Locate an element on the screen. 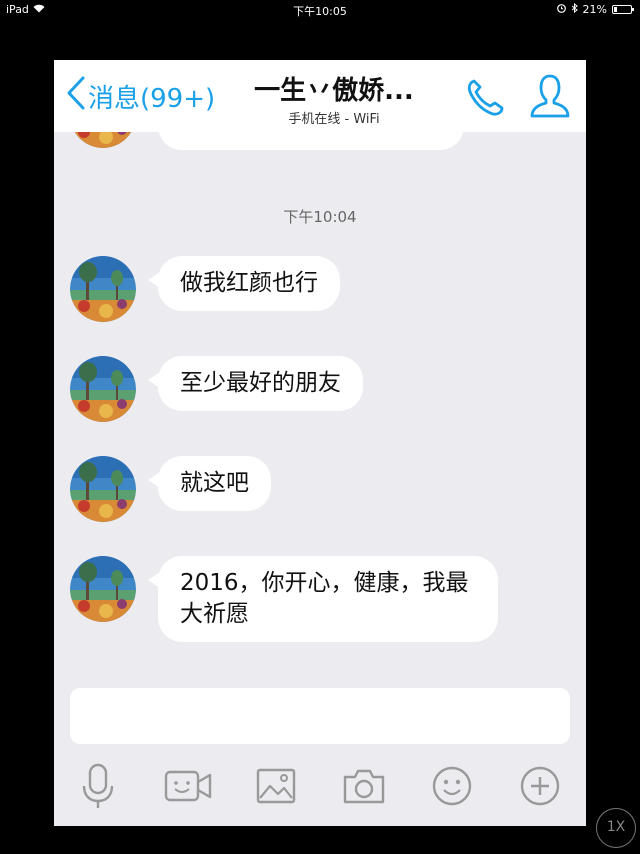 The image size is (640, 854). person-icon is located at coordinates (550, 99).